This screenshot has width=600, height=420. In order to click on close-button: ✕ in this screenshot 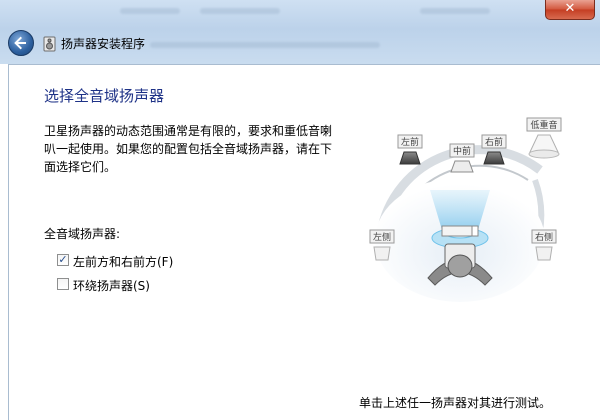, I will do `click(570, 10)`.